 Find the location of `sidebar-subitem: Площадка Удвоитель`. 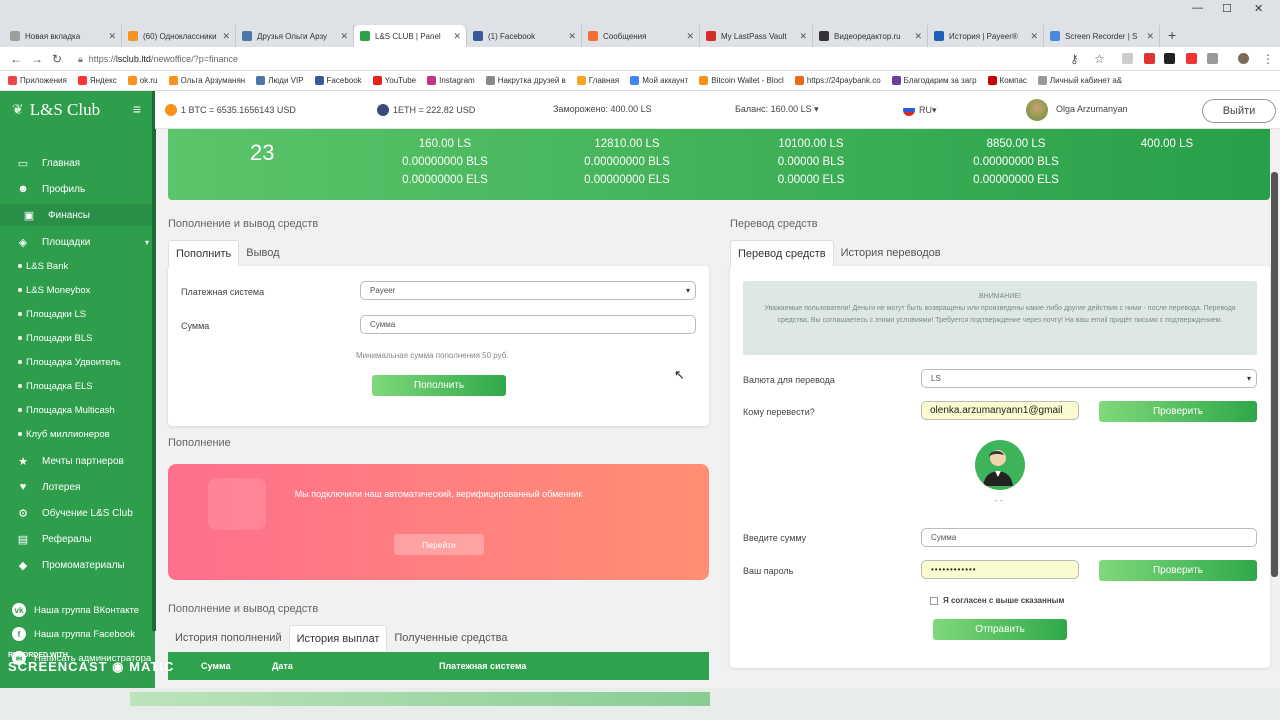

sidebar-subitem: Площадка Удвоитель is located at coordinates (77, 362).